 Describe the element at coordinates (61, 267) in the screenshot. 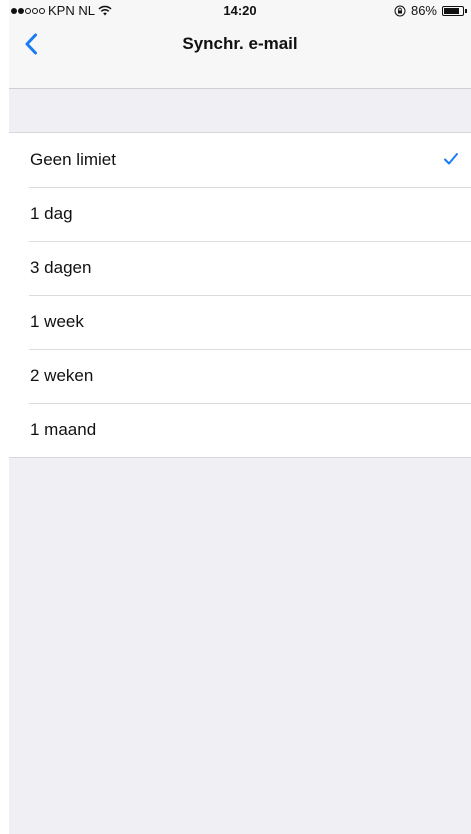

I see `list-item-label: 3 dagen` at that location.